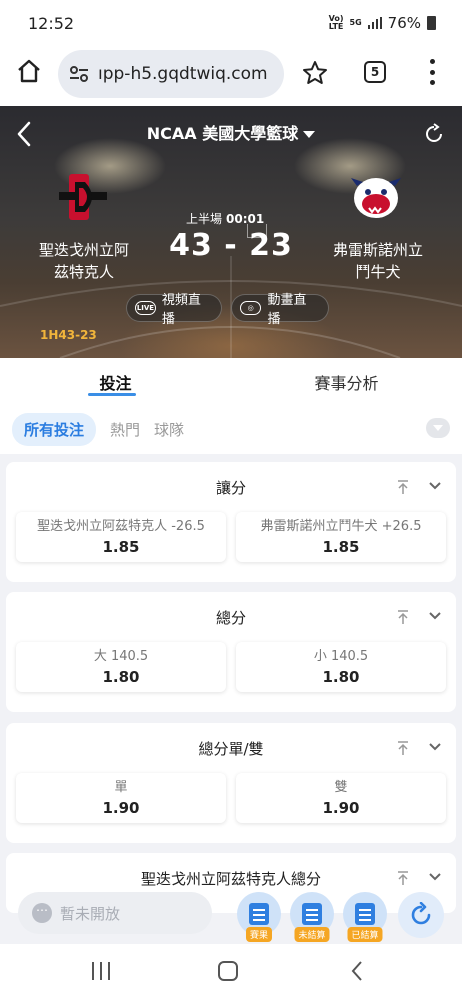 Image resolution: width=462 pixels, height=1000 pixels. I want to click on market-title: 讓分, so click(230, 487).